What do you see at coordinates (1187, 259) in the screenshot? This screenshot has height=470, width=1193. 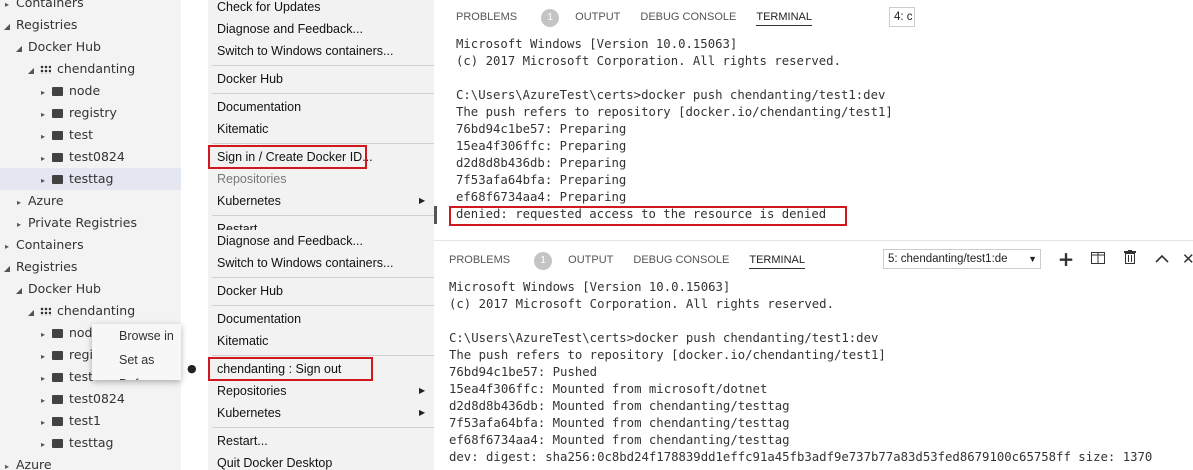 I see `close-icon: ✕` at bounding box center [1187, 259].